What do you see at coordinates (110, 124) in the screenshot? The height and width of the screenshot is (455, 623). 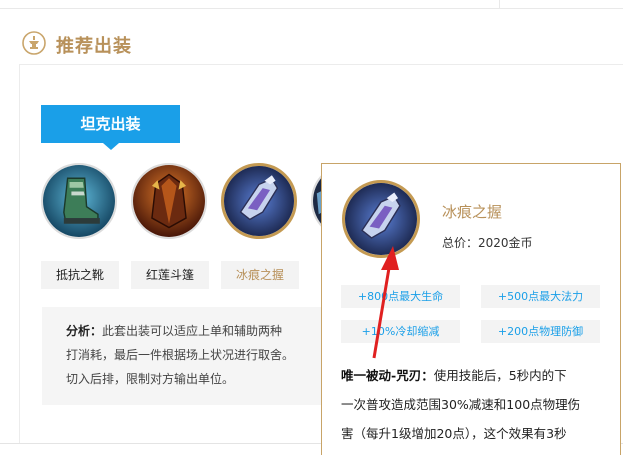 I see `tab-tank-build: 坦克出装` at bounding box center [110, 124].